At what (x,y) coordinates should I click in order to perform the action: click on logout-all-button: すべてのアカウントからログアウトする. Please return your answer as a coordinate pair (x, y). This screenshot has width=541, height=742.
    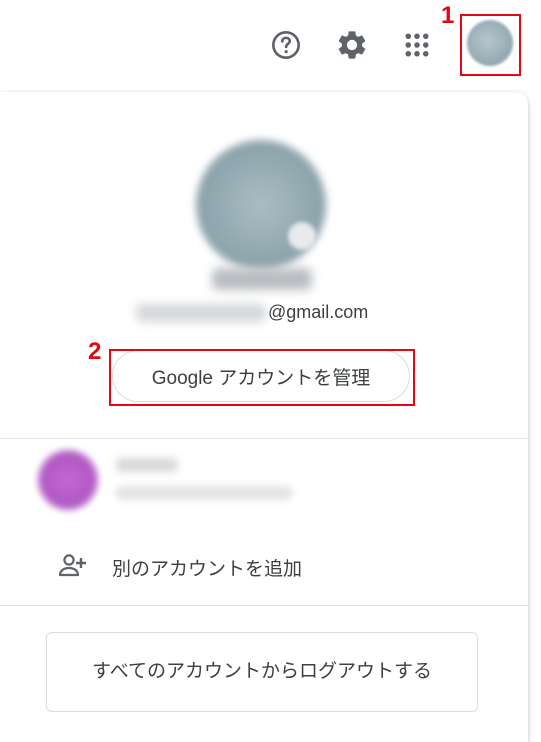
    Looking at the image, I should click on (262, 672).